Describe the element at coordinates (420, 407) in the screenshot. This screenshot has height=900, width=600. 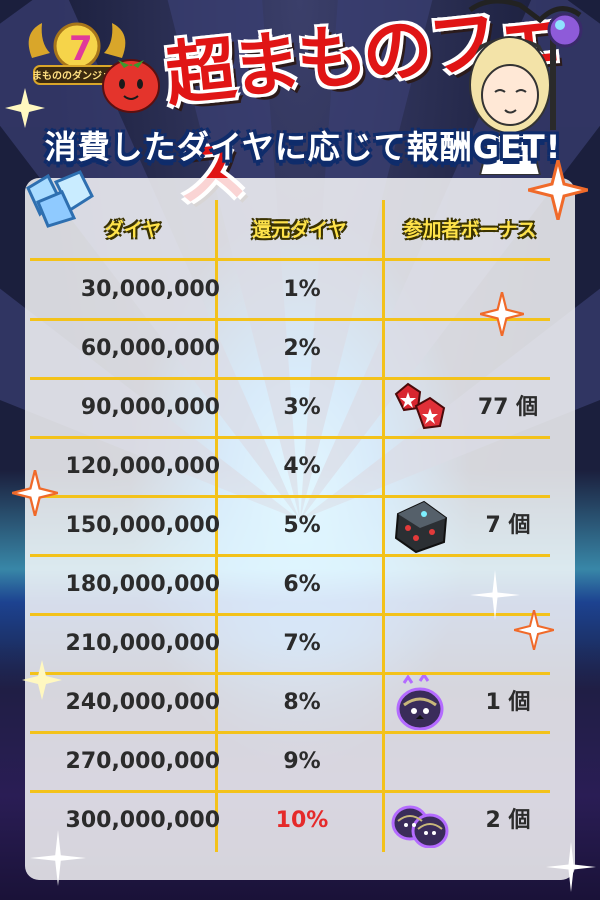
I see `red-gem-icon` at that location.